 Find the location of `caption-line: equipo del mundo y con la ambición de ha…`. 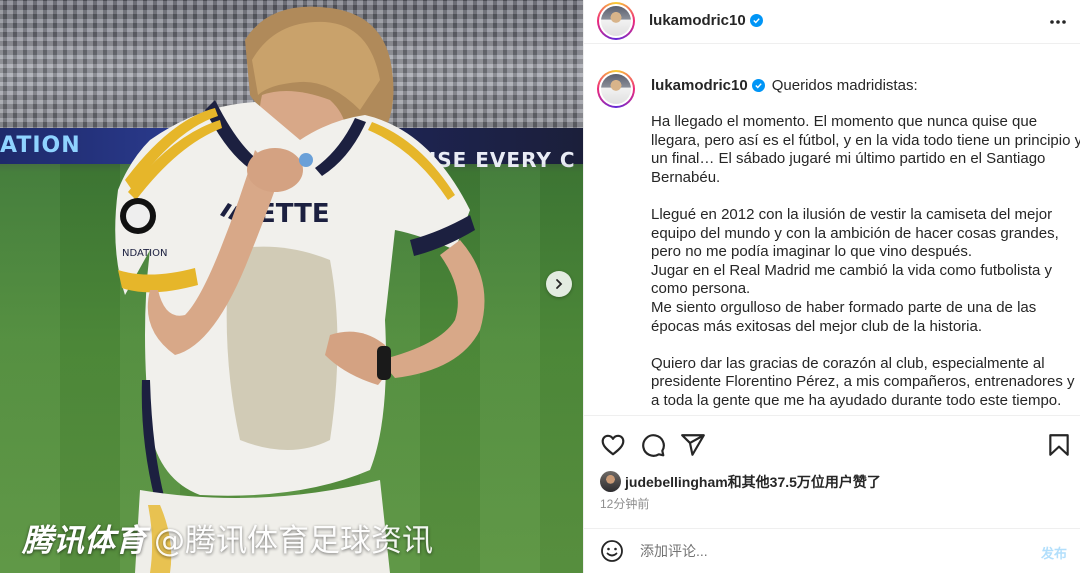

caption-line: equipo del mundo y con la ambición de ha… is located at coordinates (855, 233).